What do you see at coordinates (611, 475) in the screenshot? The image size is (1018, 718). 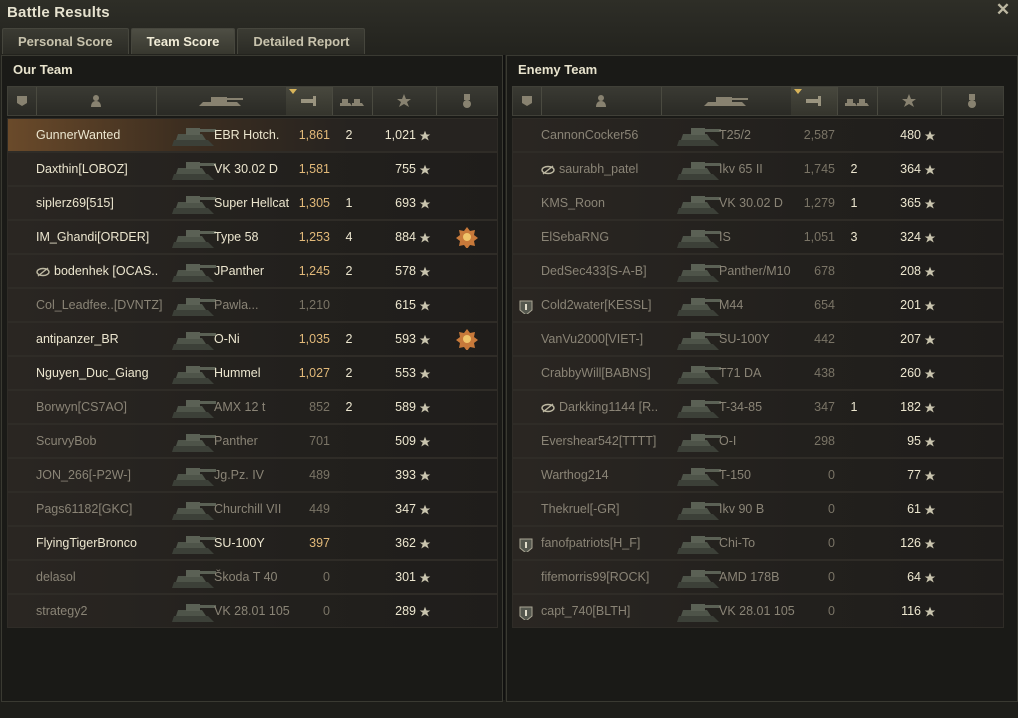 I see `player-name-cell: Warthog214` at bounding box center [611, 475].